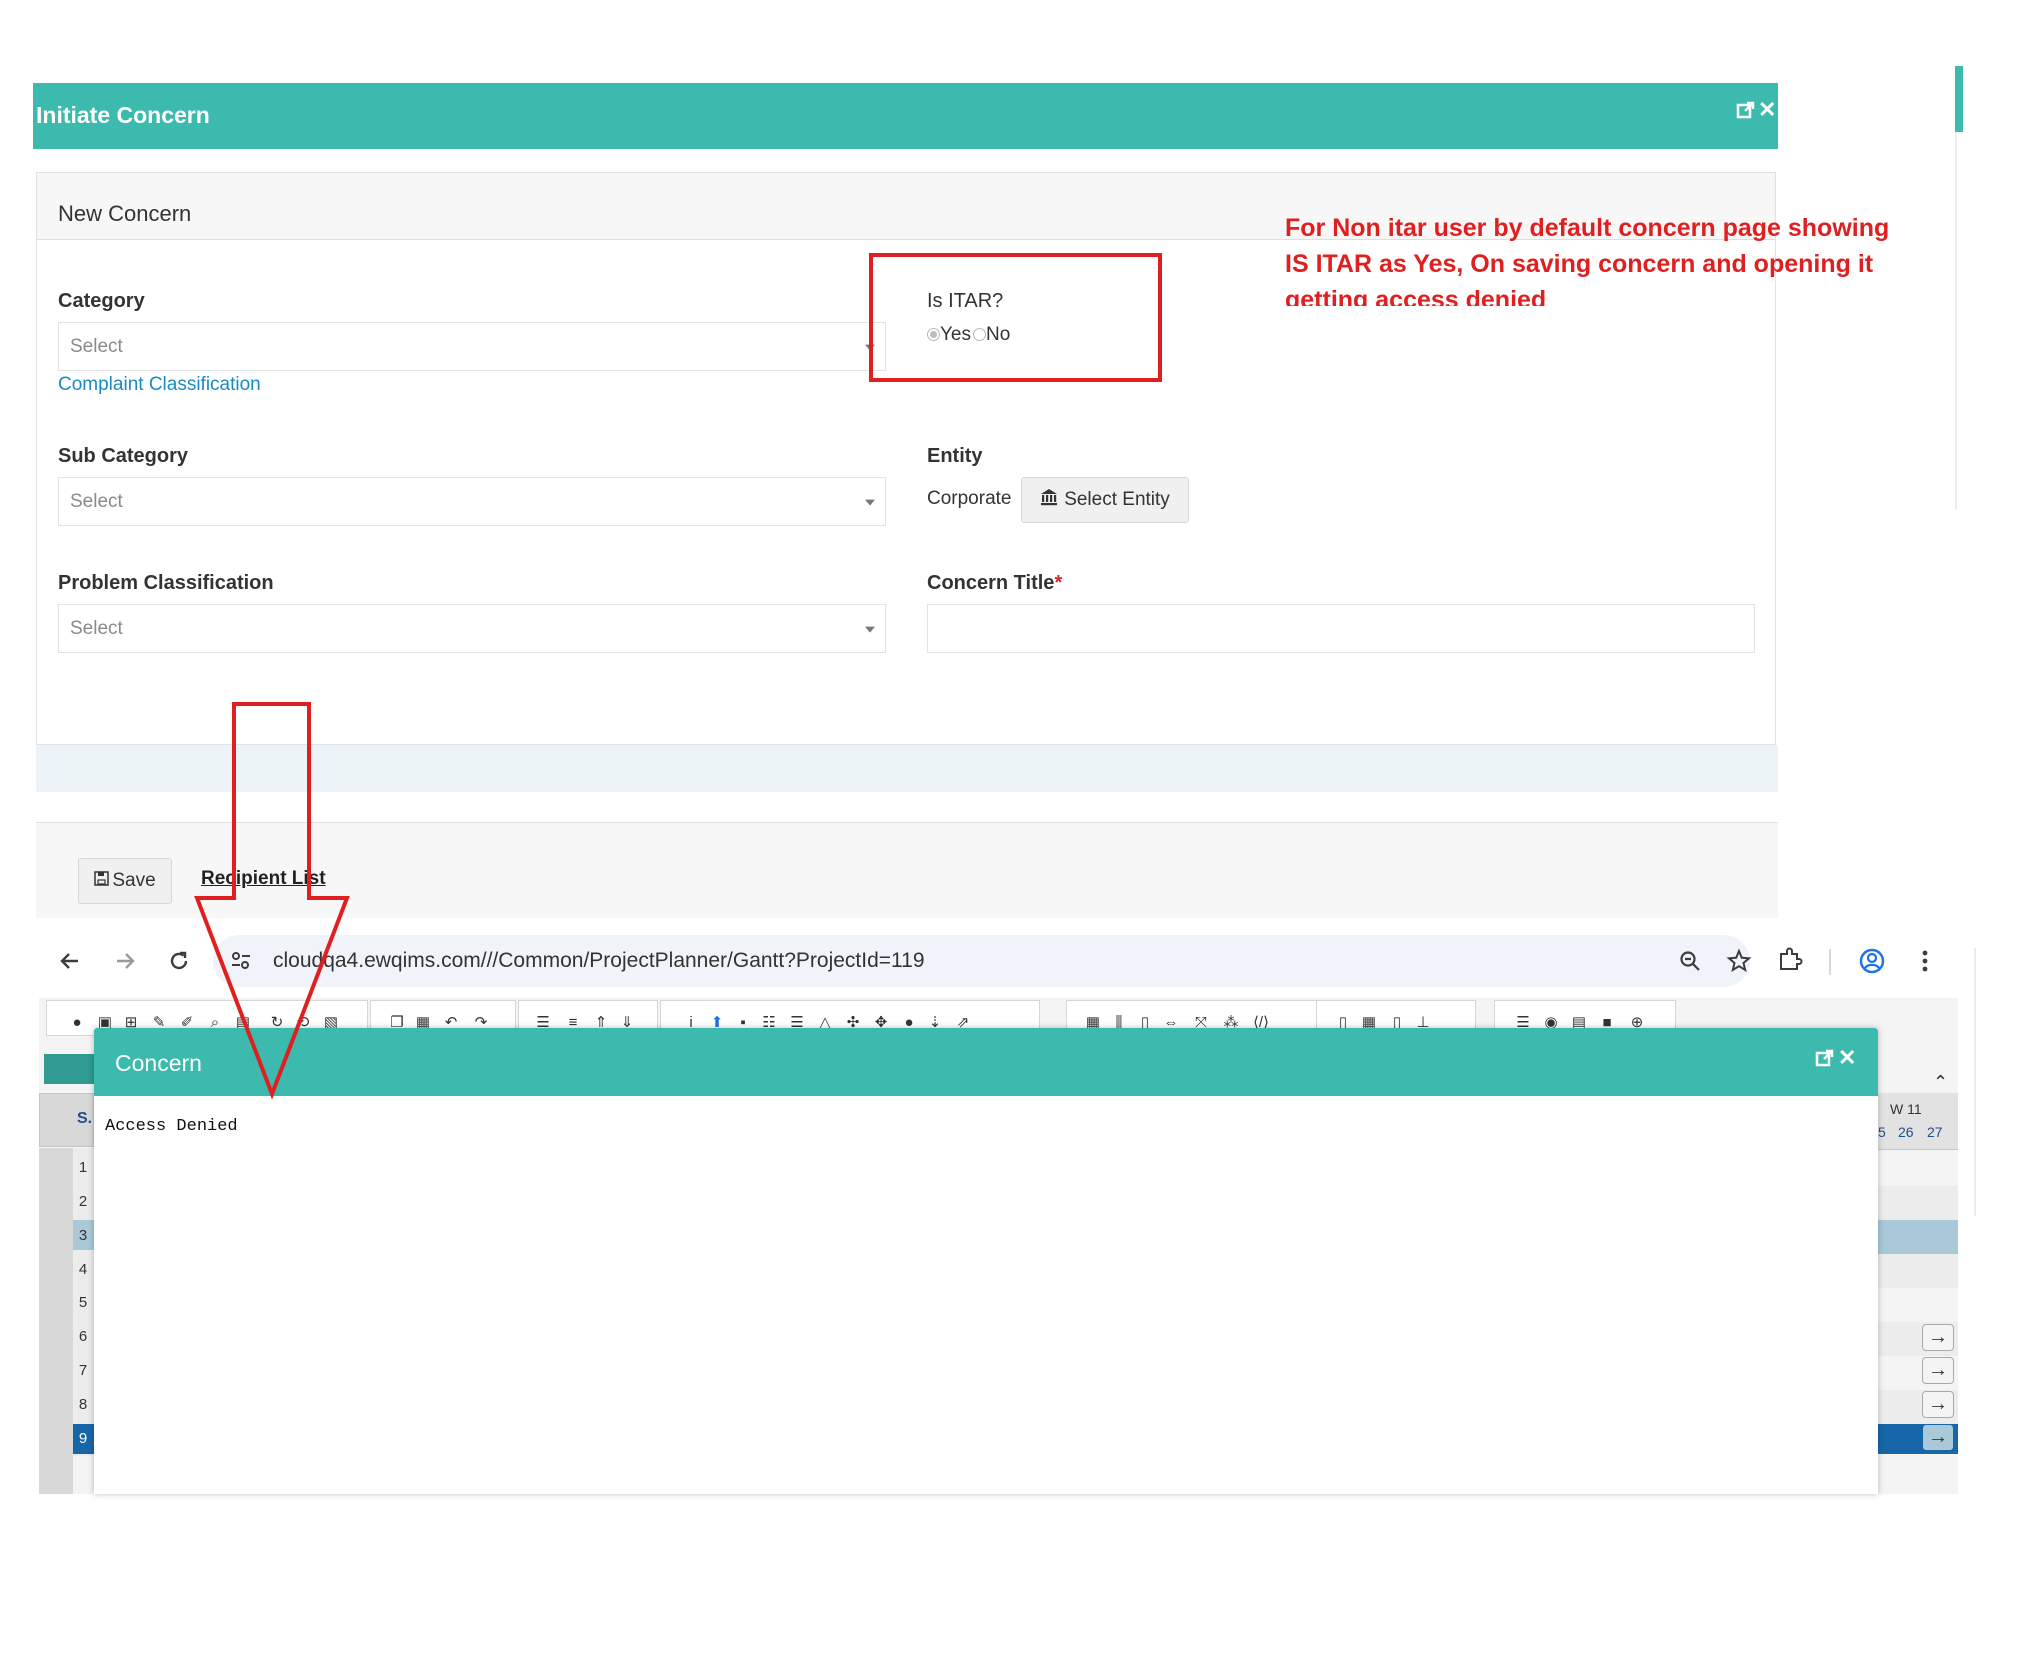 Image resolution: width=2020 pixels, height=1656 pixels. What do you see at coordinates (166, 583) in the screenshot?
I see `problem-classification-label: Problem Classification` at bounding box center [166, 583].